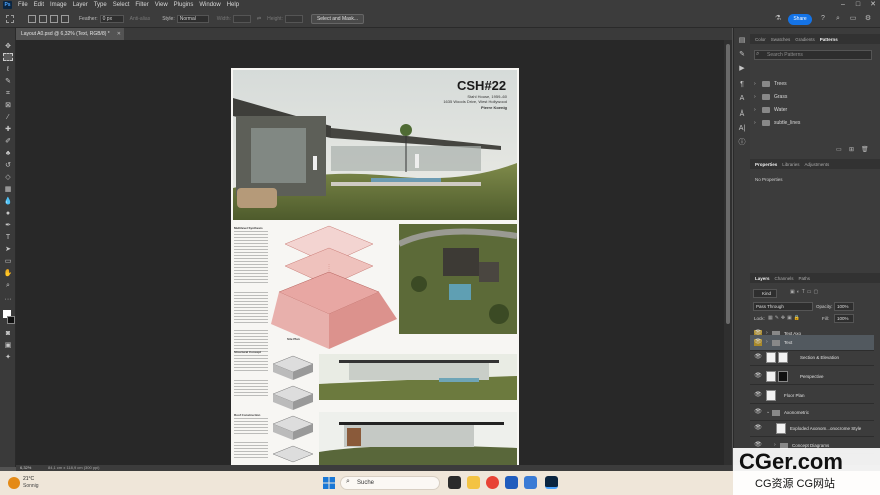 The width and height of the screenshot is (880, 495). I want to click on tab-swatches: Swatches, so click(781, 39).